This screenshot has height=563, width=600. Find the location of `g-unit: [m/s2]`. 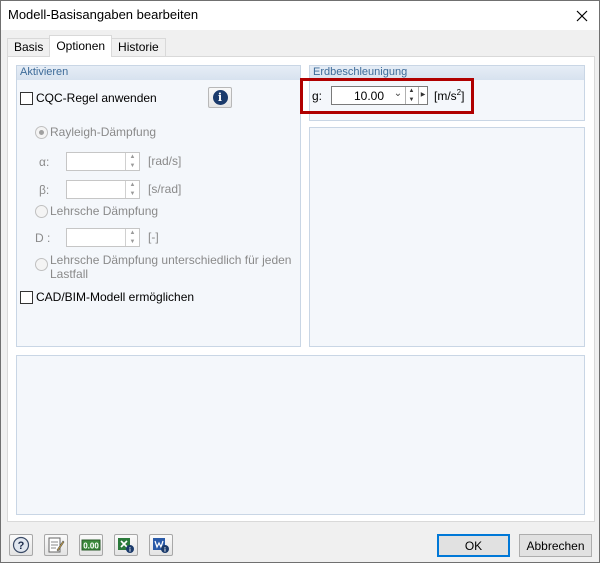

g-unit: [m/s2] is located at coordinates (449, 95).